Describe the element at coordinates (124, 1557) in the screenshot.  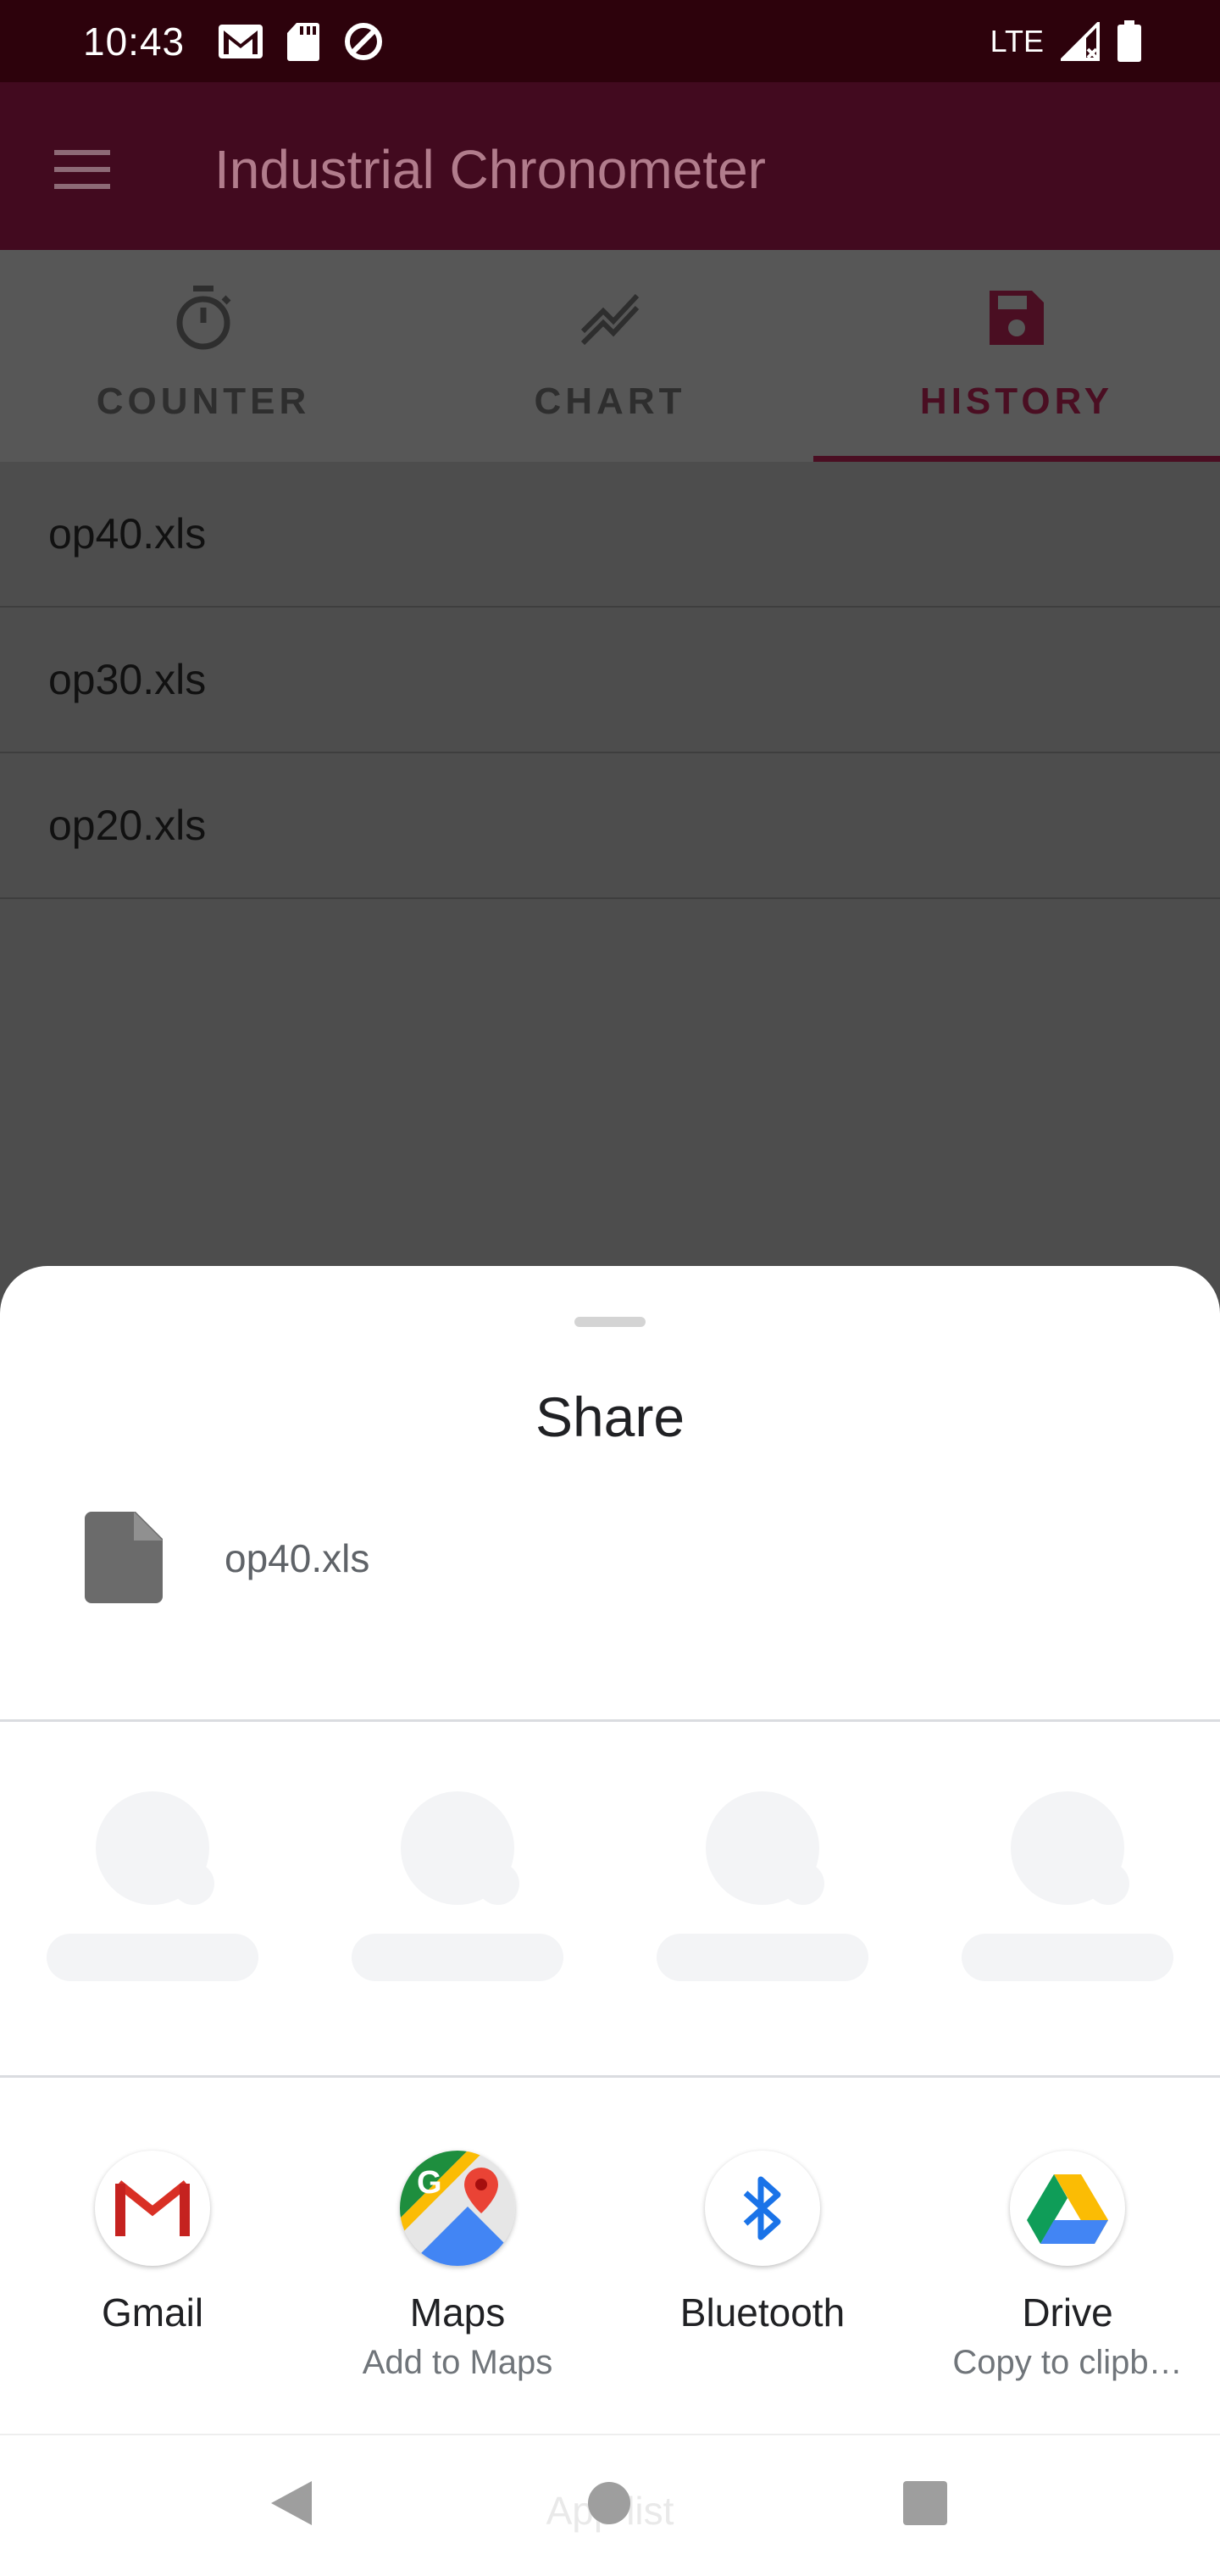
I see `file-icon` at that location.